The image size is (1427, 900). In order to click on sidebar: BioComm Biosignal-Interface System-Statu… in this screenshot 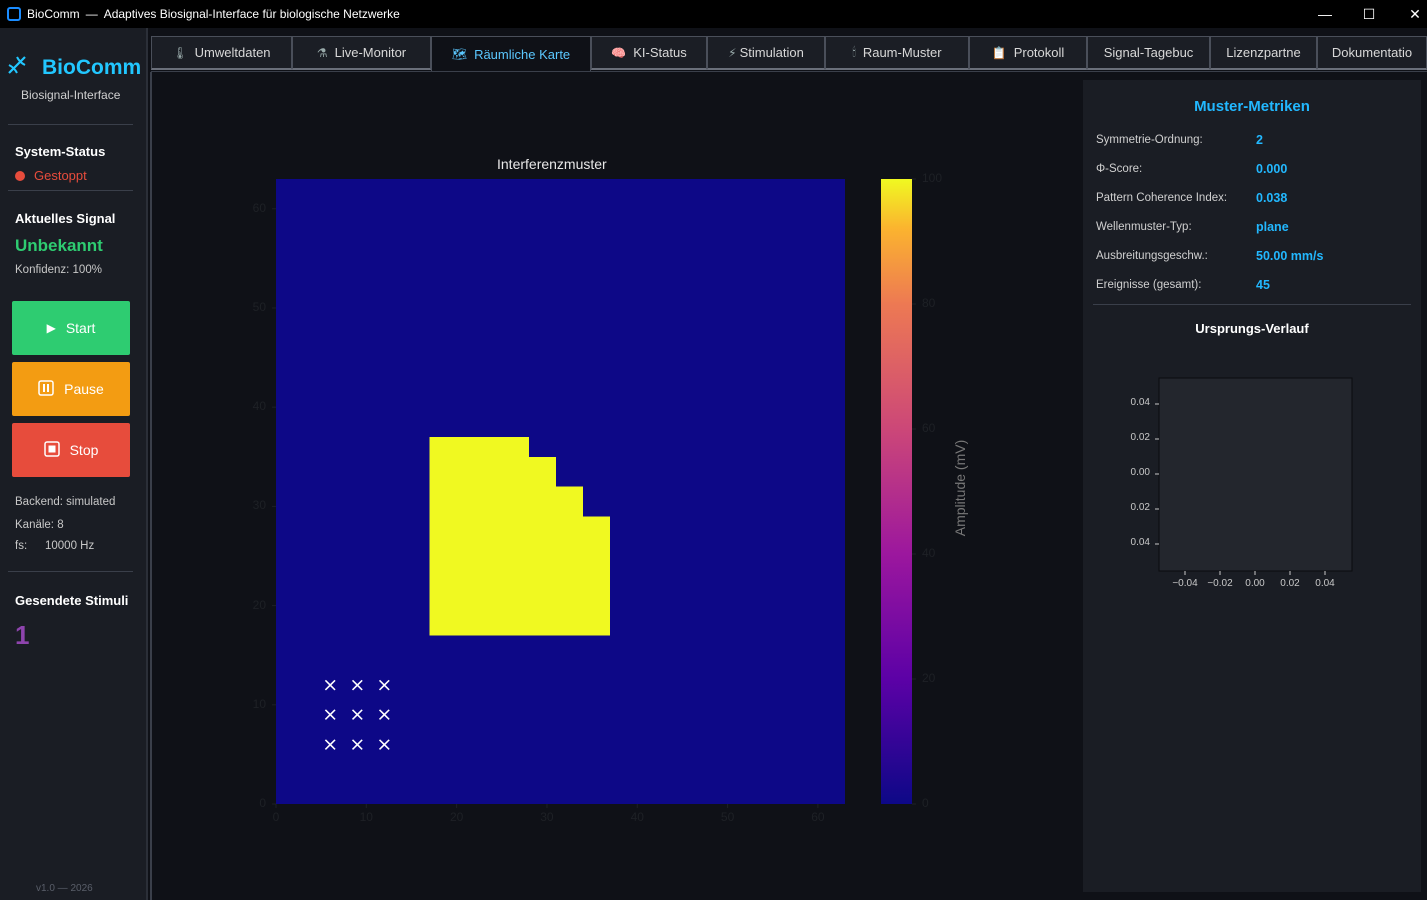, I will do `click(74, 464)`.